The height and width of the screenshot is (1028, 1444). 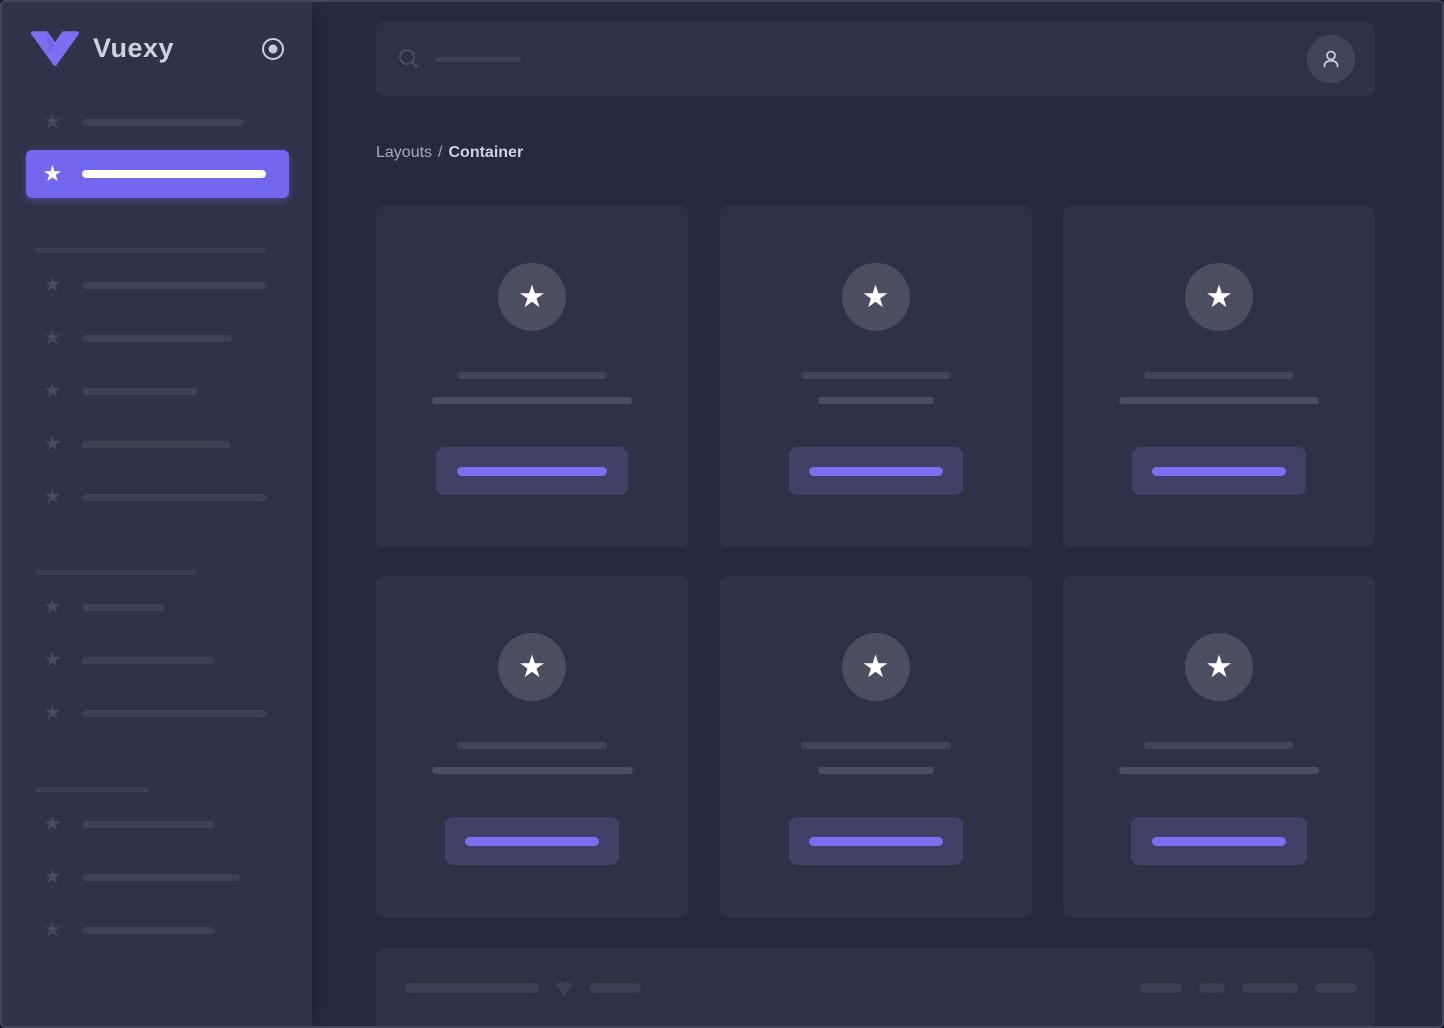 I want to click on breadcrumb-current: Container, so click(x=486, y=152).